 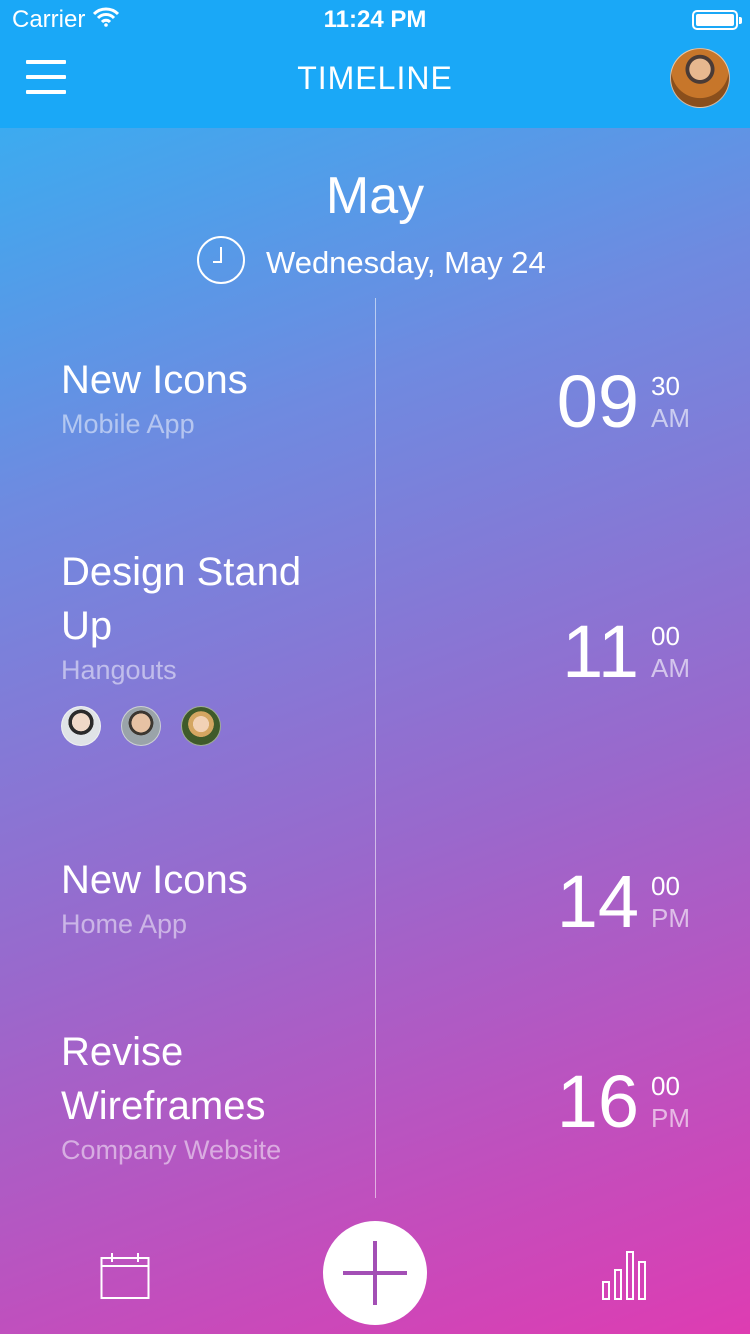 I want to click on event-time: 16 00 PM, so click(x=623, y=1102).